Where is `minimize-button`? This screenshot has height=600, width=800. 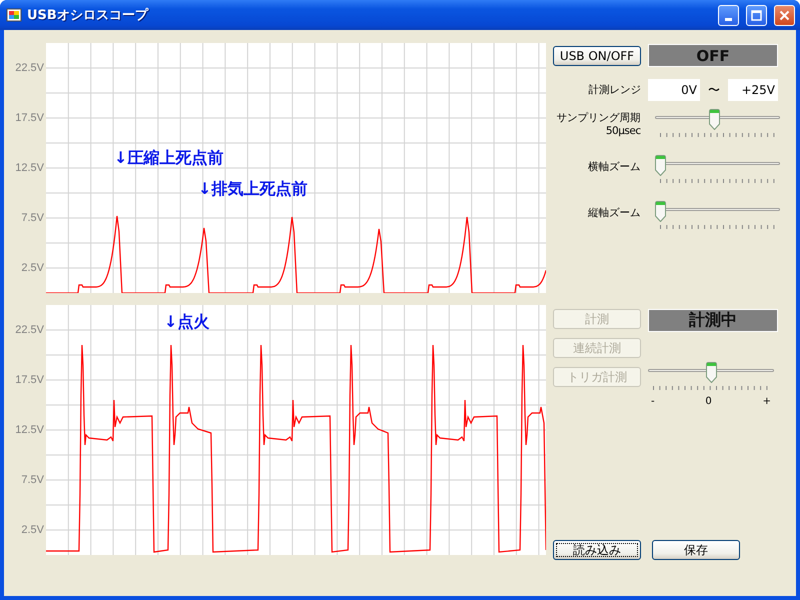 minimize-button is located at coordinates (728, 15).